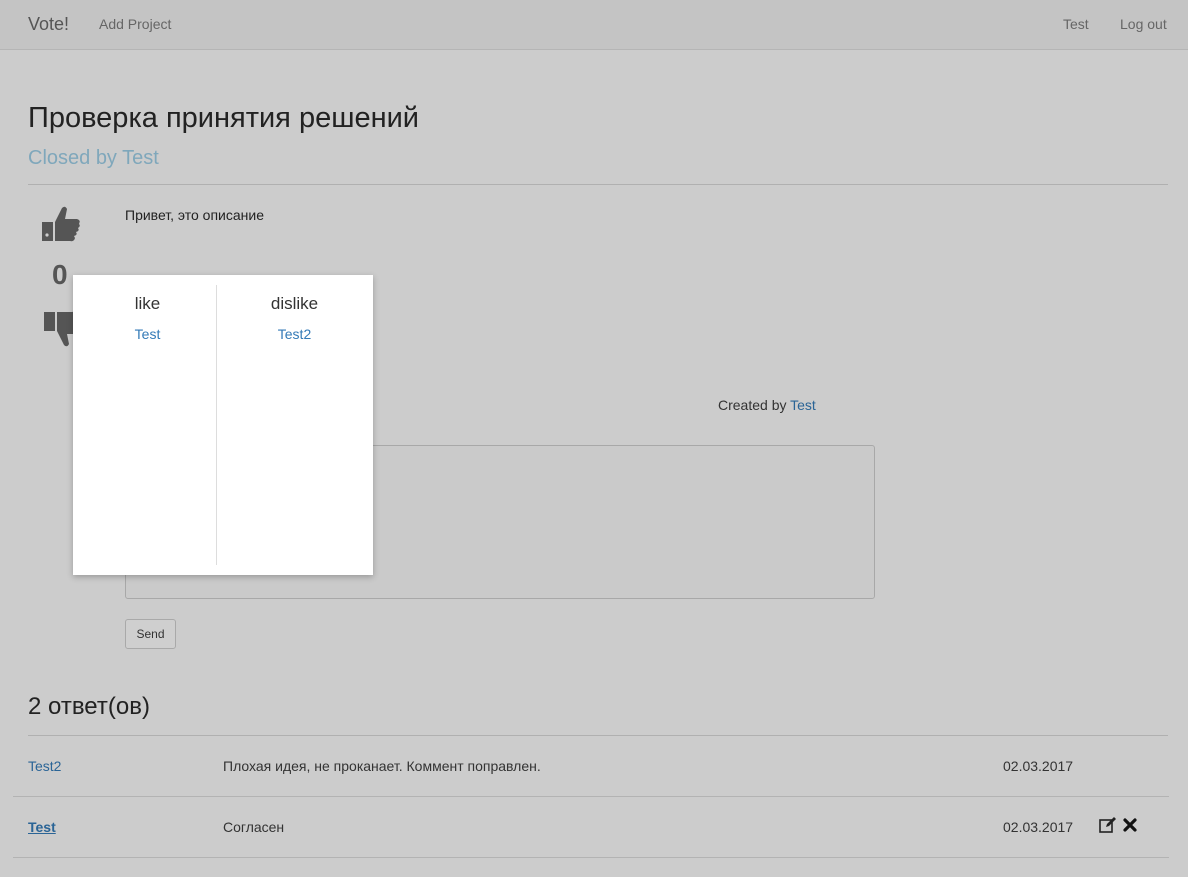  I want to click on answers-divider, so click(598, 735).